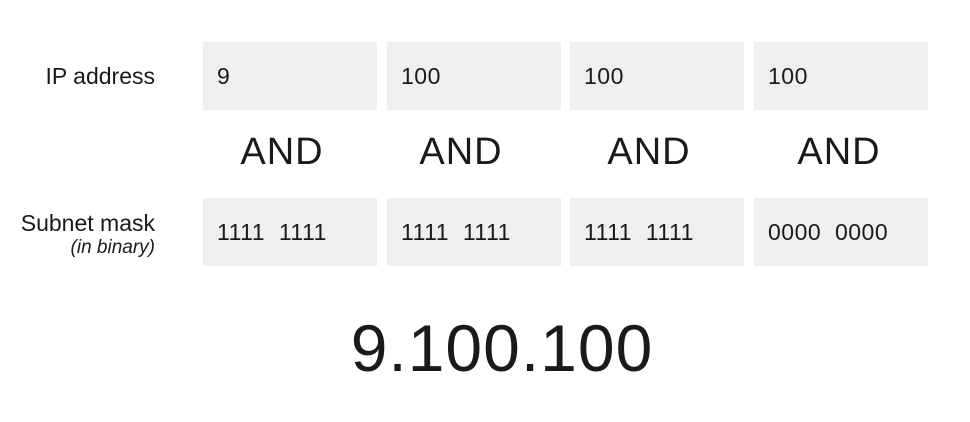 The image size is (970, 422). Describe the element at coordinates (841, 76) in the screenshot. I see `ip-octet-4: 100` at that location.